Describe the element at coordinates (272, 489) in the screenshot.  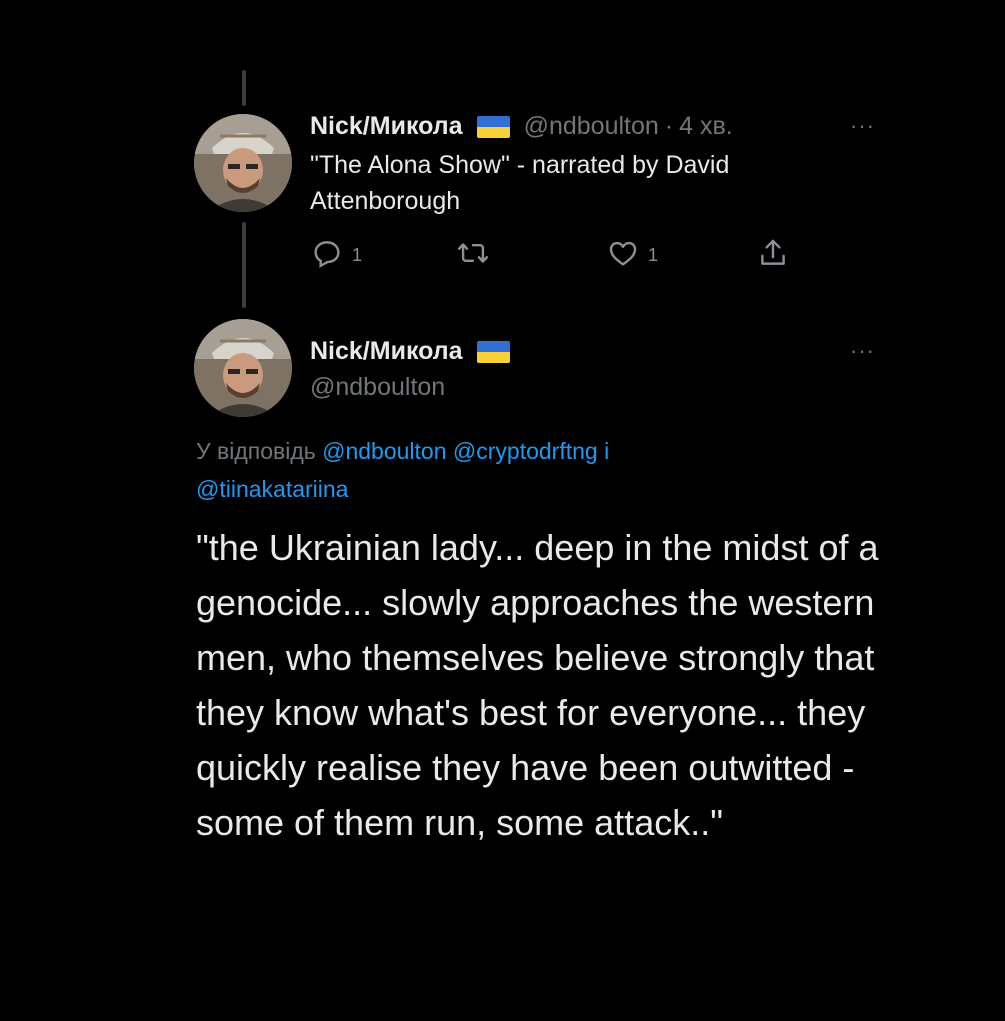
I see `mention-link: @tiinakatariina` at that location.